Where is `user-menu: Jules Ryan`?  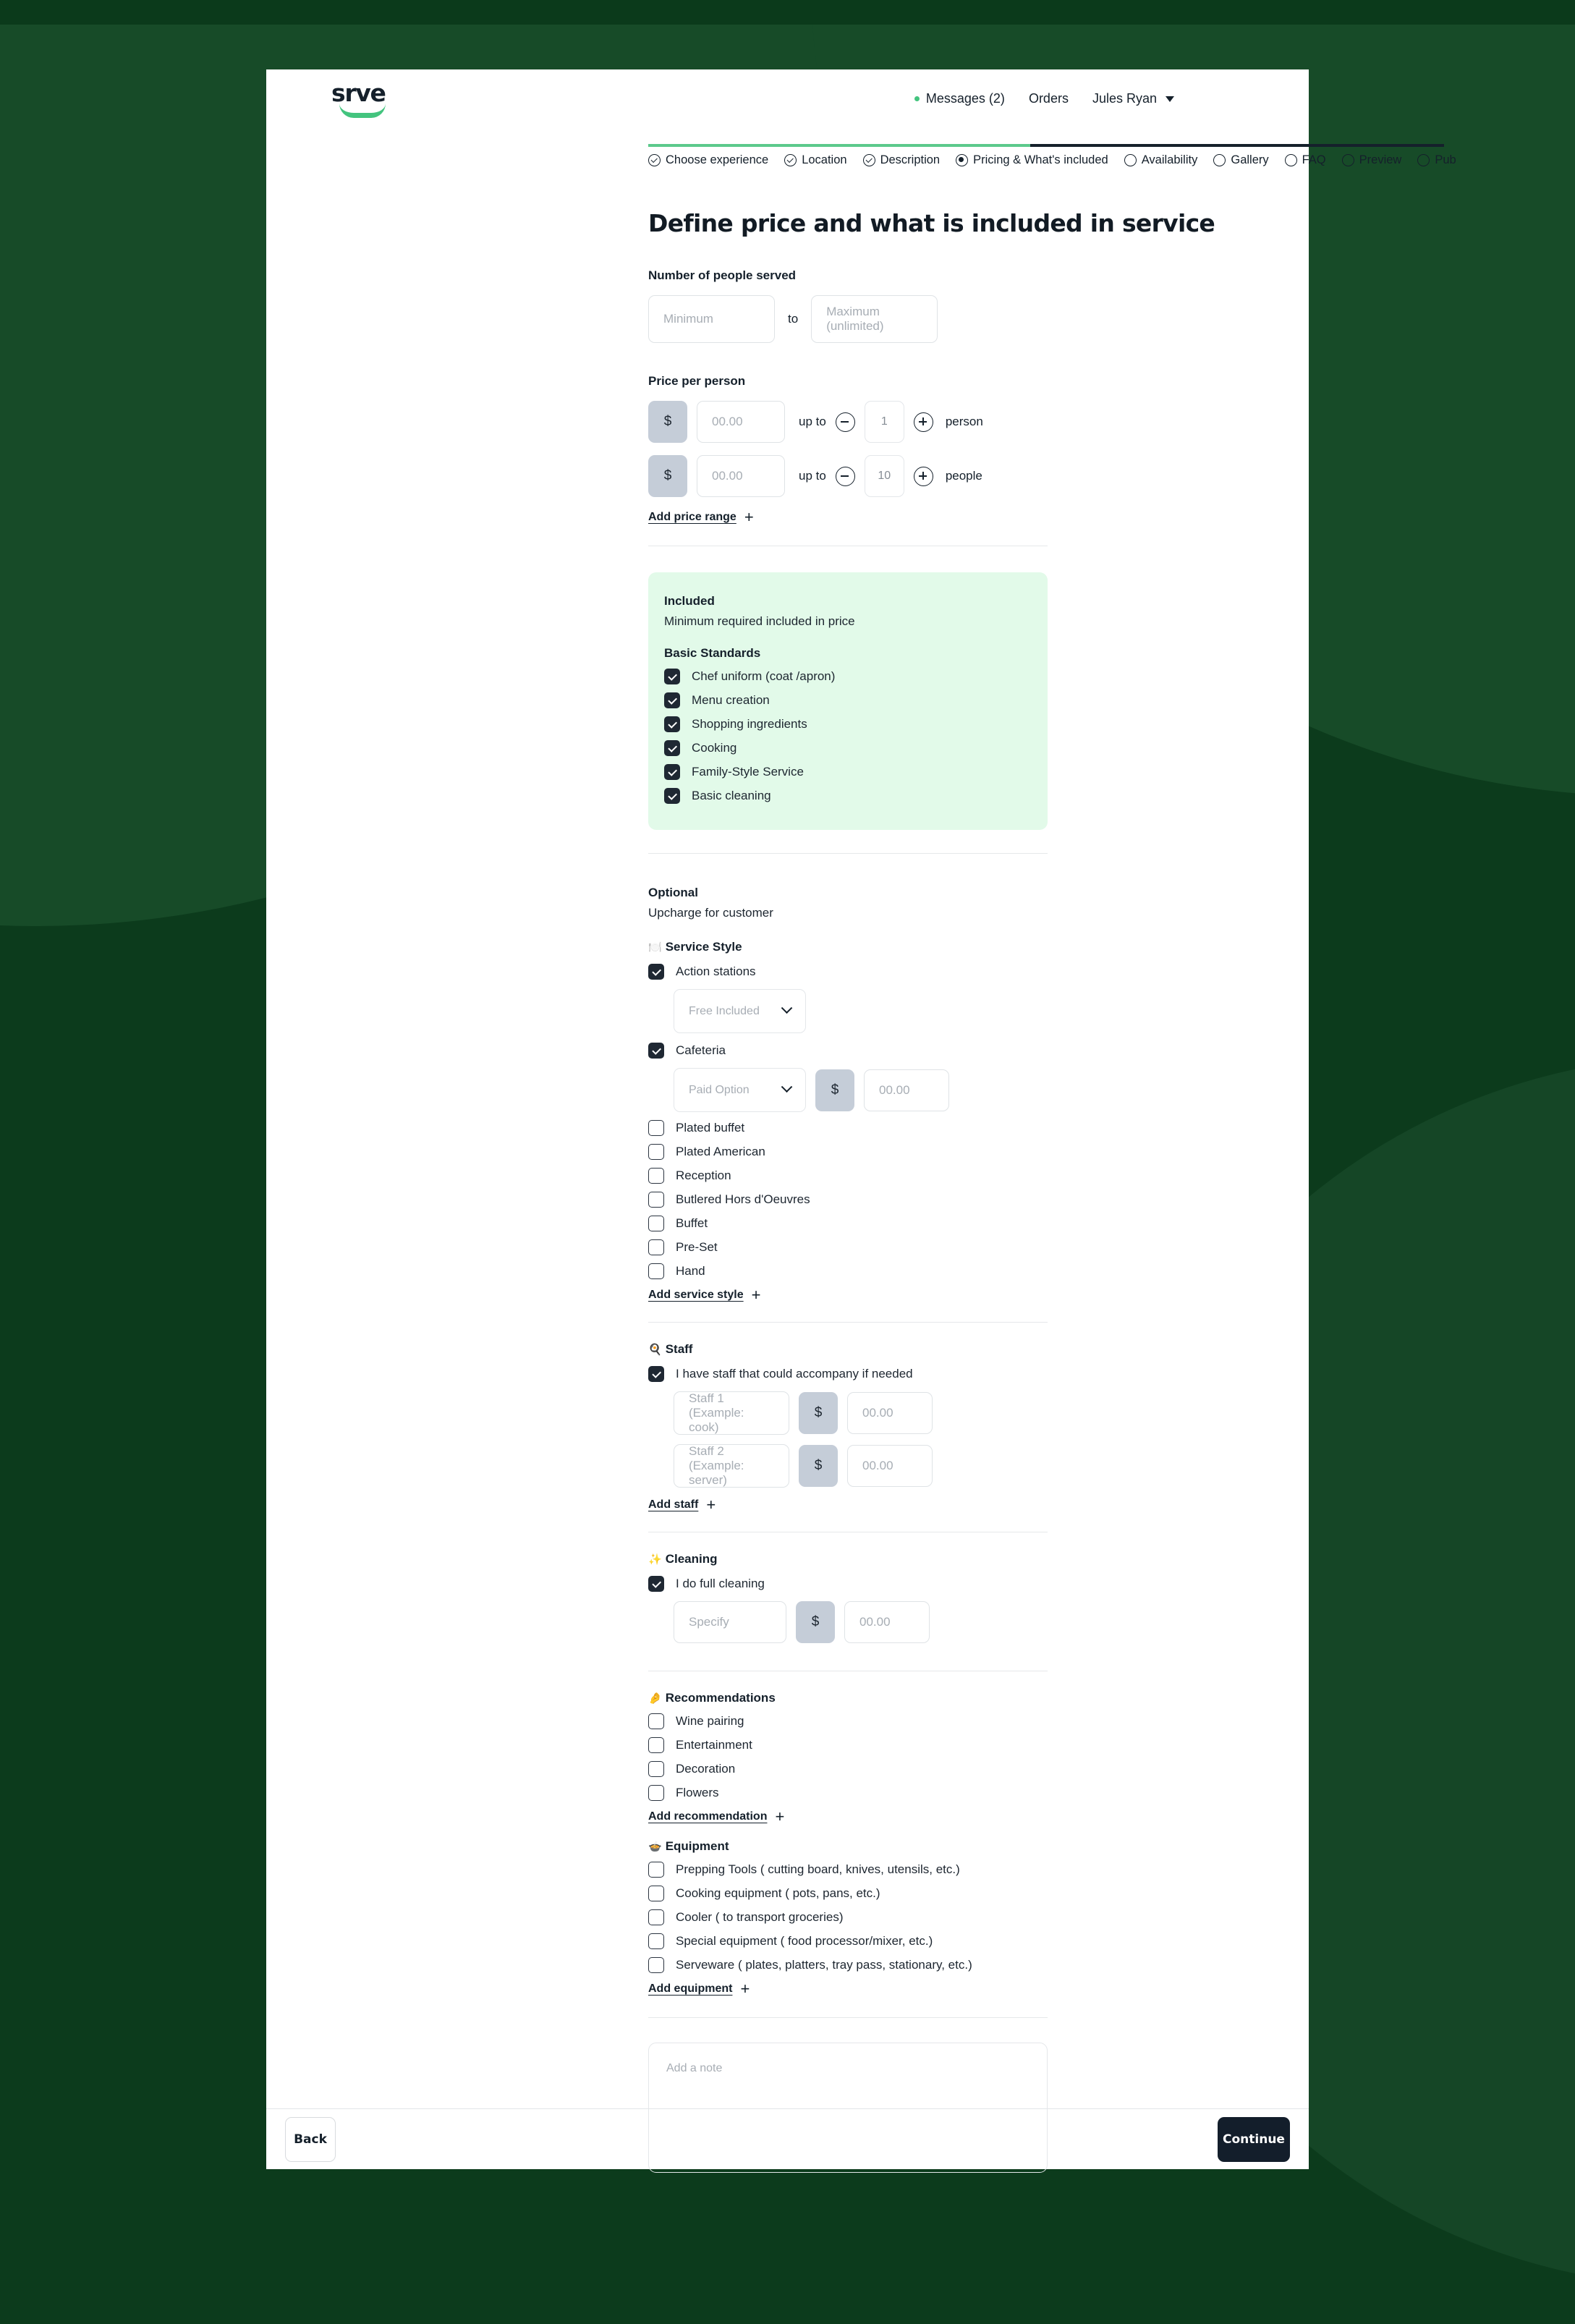 user-menu: Jules Ryan is located at coordinates (1133, 98).